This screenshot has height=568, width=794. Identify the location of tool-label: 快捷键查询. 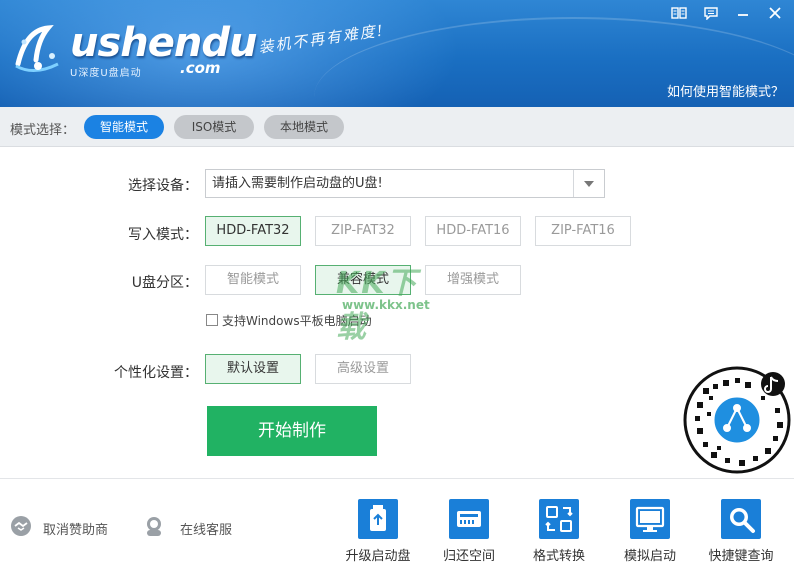
(741, 556).